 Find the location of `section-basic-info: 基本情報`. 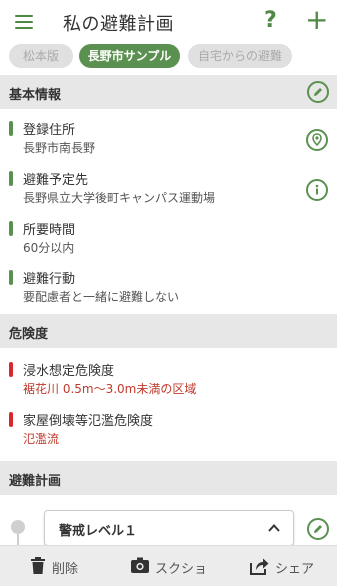

section-basic-info: 基本情報 is located at coordinates (168, 92).